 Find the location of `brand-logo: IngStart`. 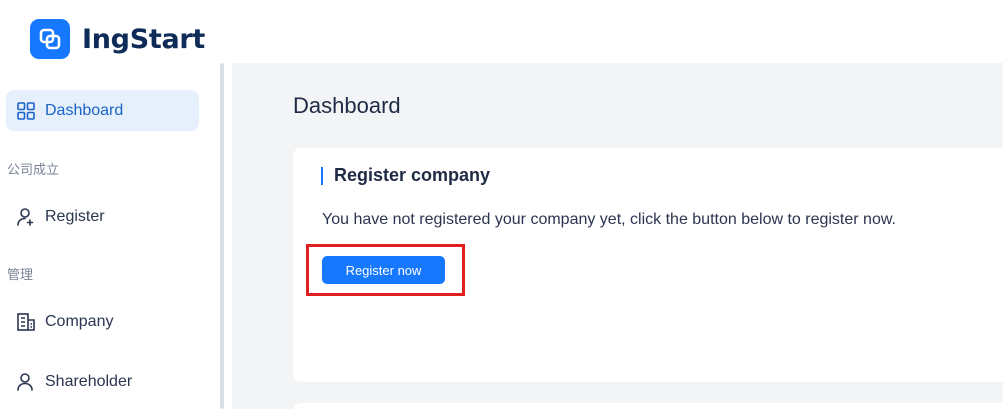

brand-logo: IngStart is located at coordinates (117, 39).